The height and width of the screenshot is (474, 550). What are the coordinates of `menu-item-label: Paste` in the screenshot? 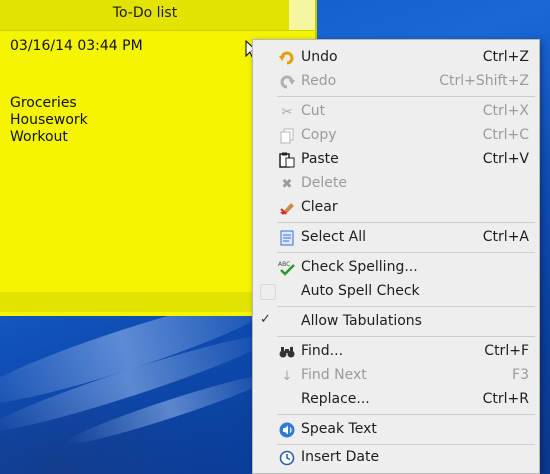 It's located at (320, 159).